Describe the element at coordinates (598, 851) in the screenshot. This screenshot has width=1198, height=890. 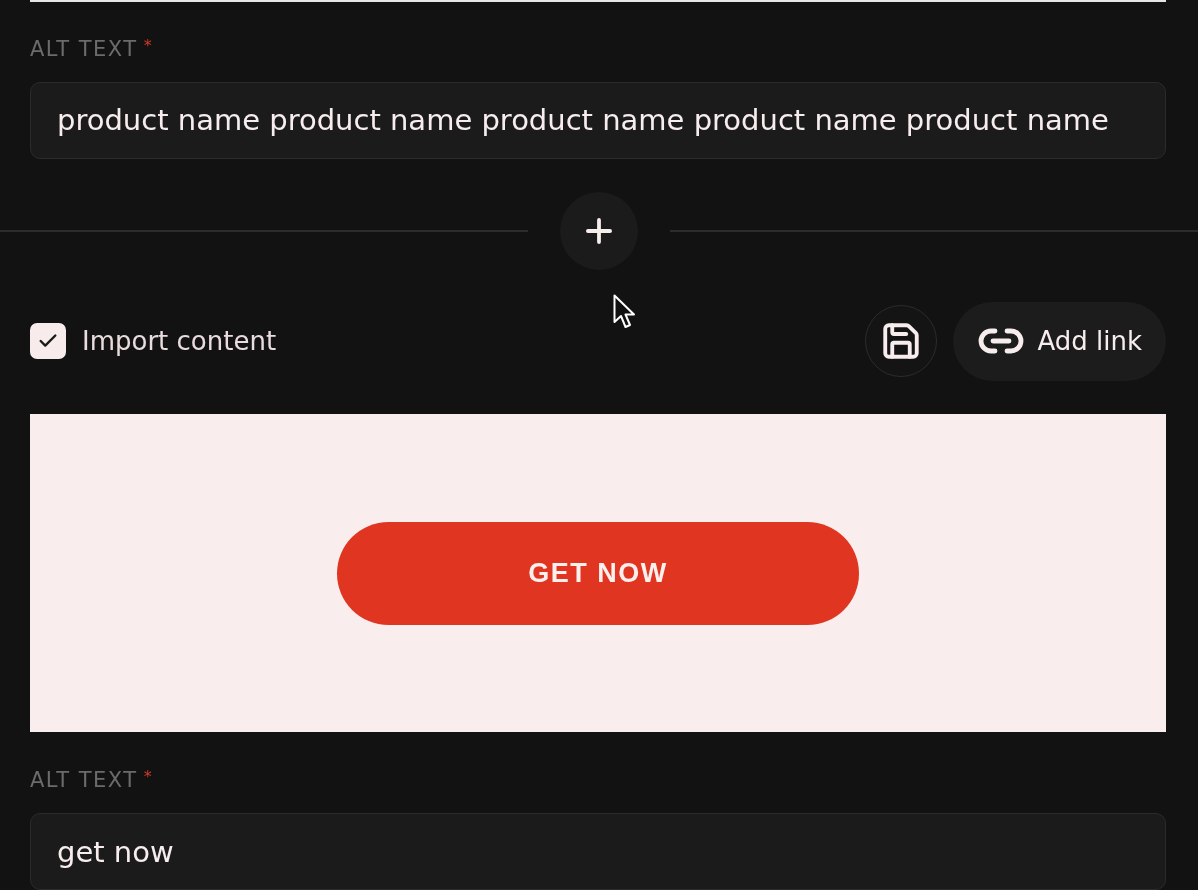
I see `alt-text-input: get now` at that location.